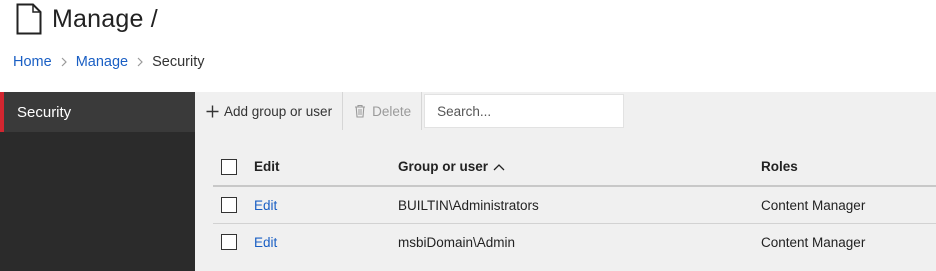  I want to click on add-group-or-user-button: Add group or user, so click(268, 111).